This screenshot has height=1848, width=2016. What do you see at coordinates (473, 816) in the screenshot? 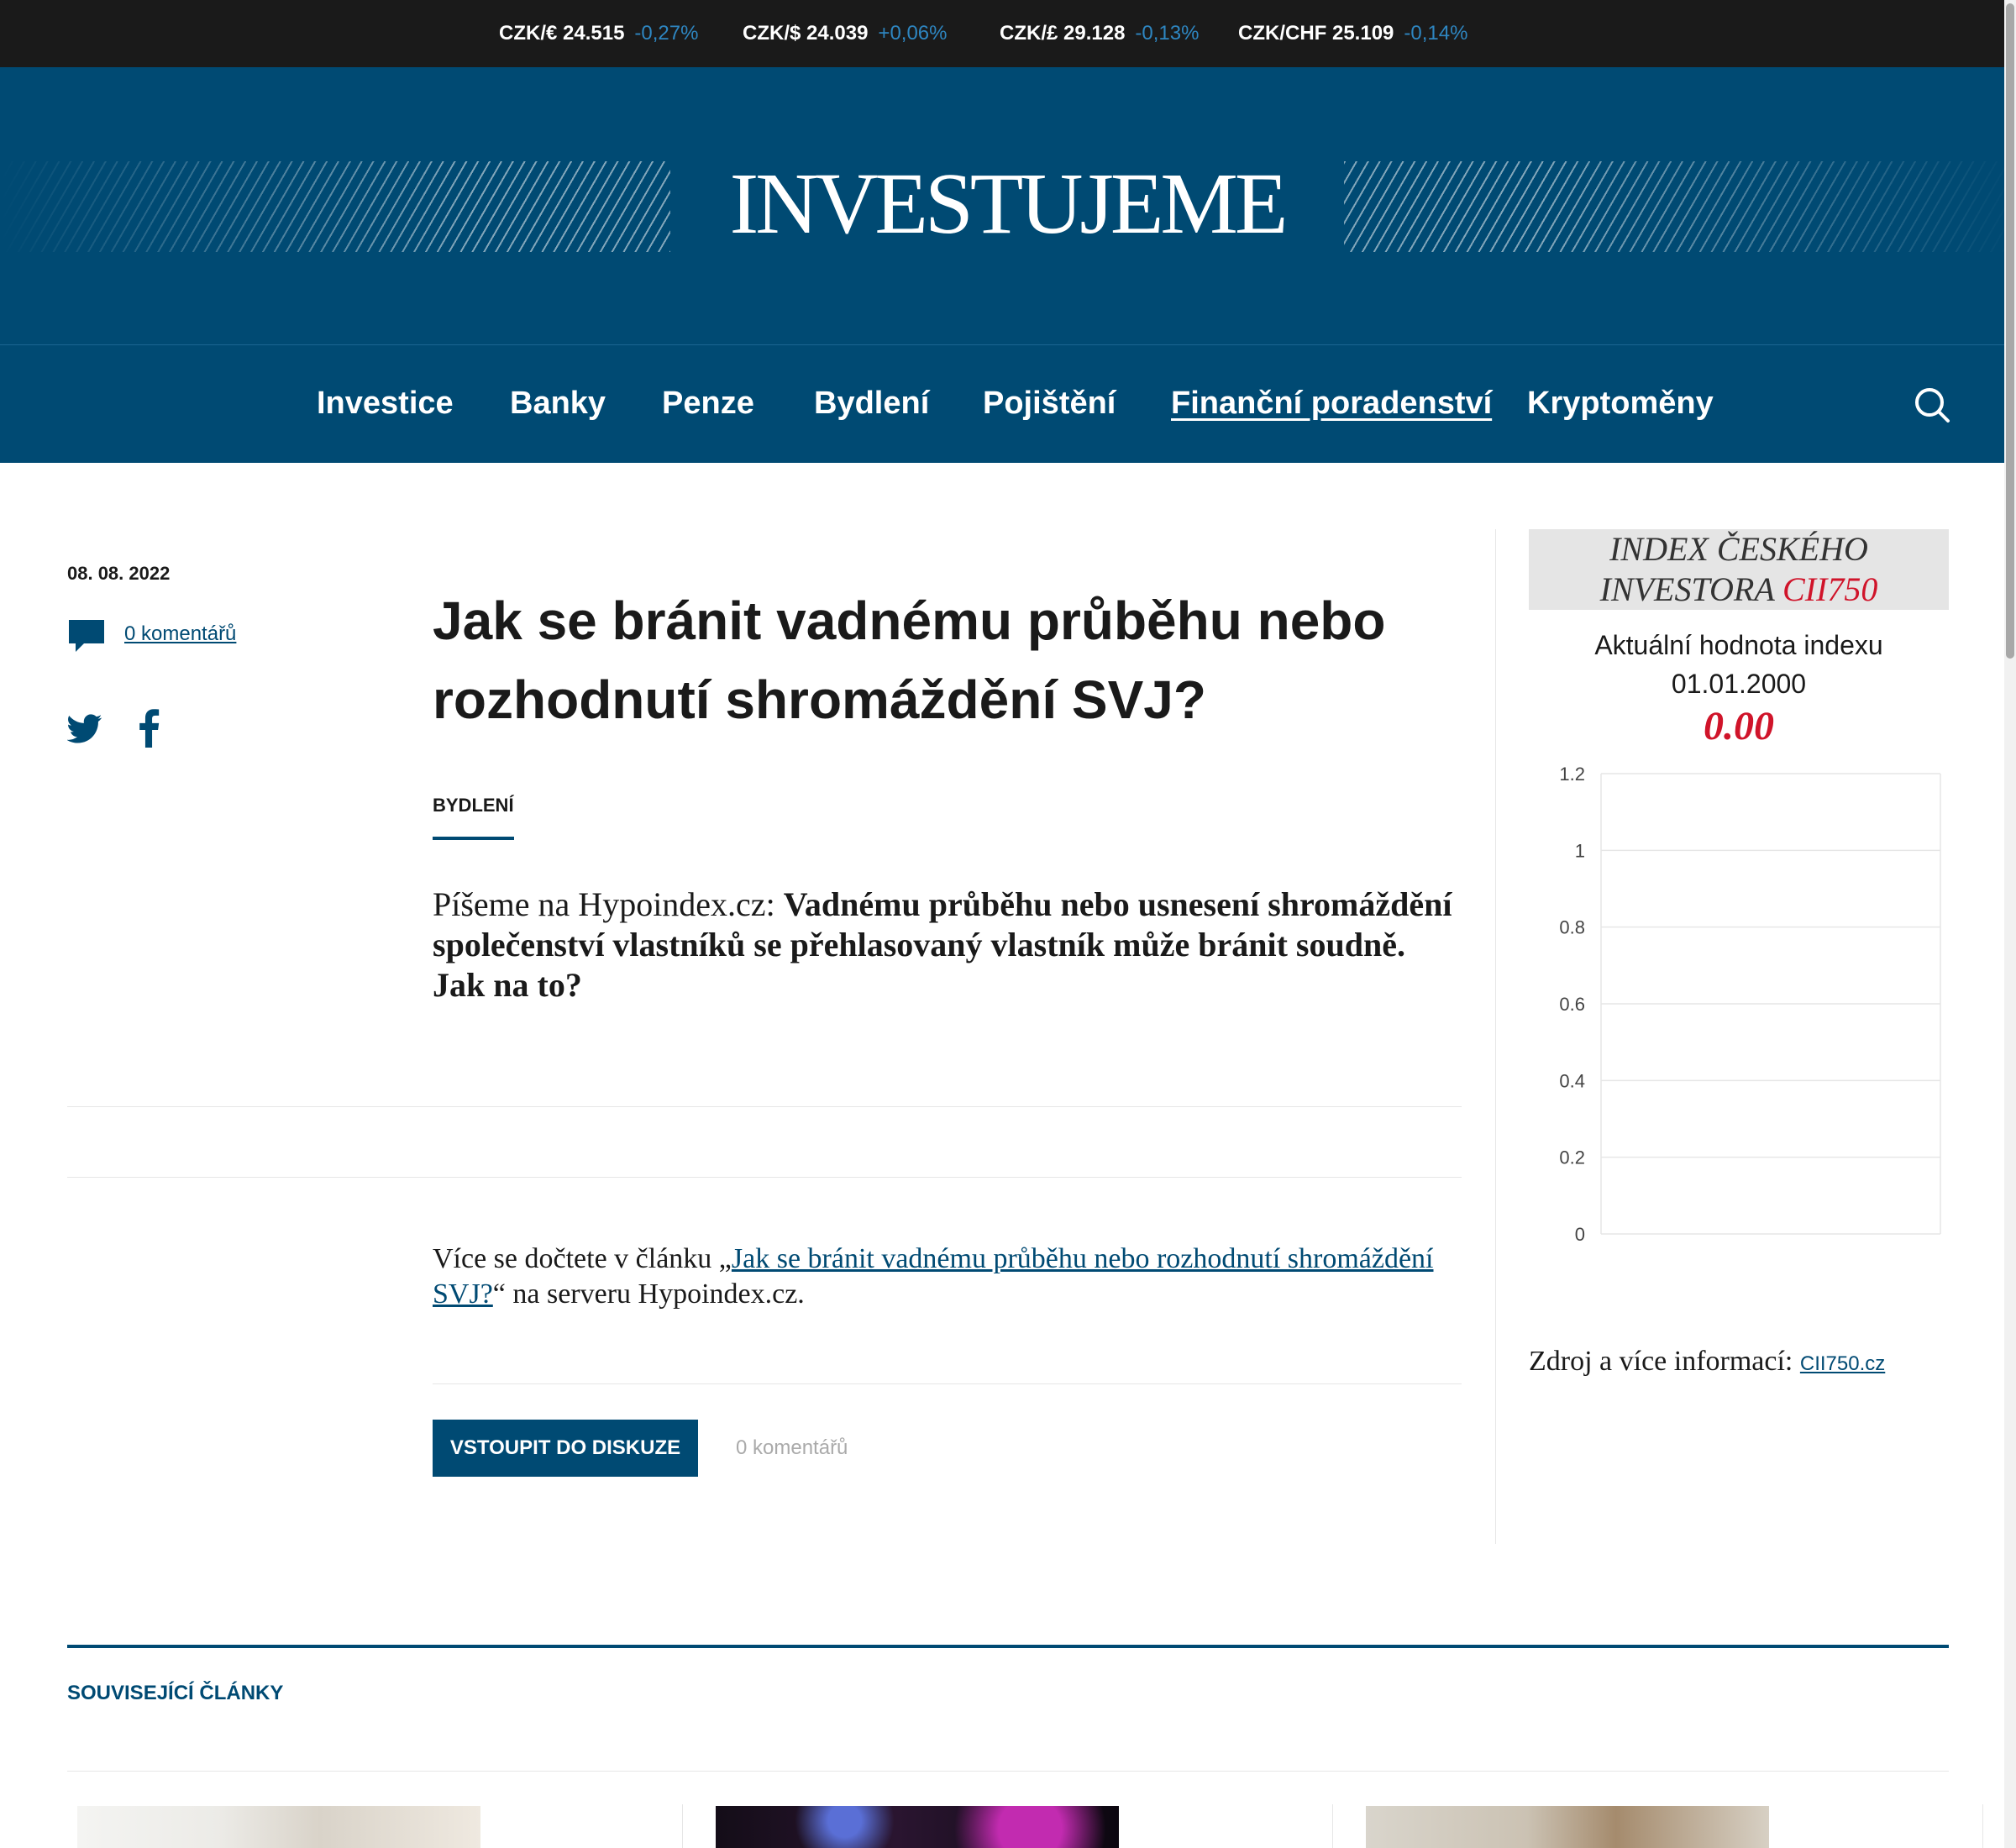
I see `article-category-tag: BYDLENÍ` at bounding box center [473, 816].